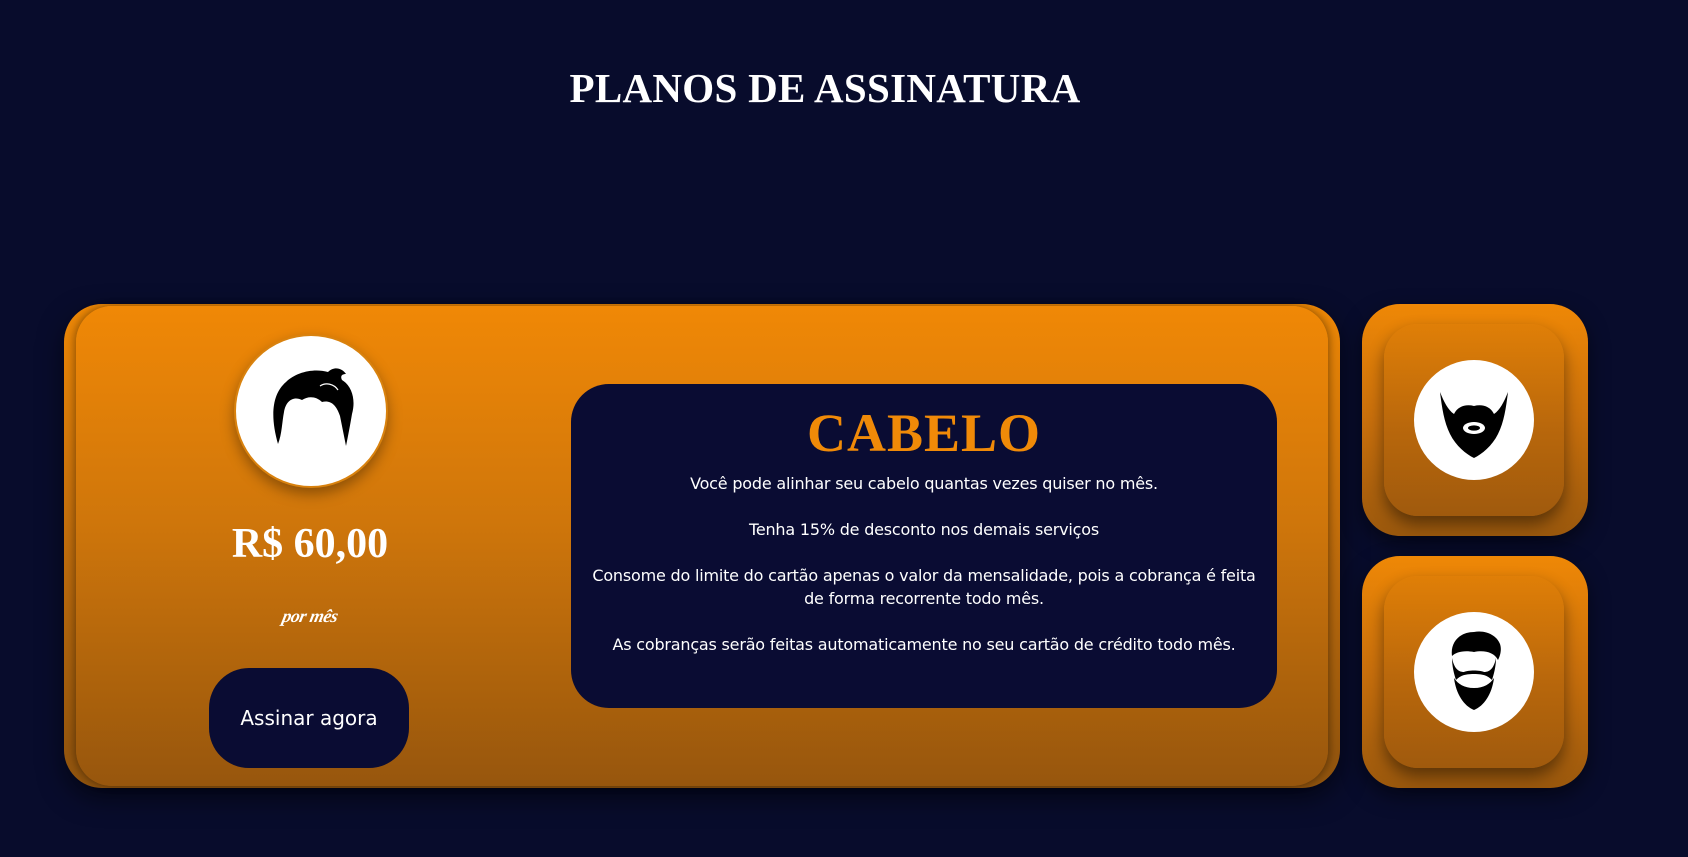 The height and width of the screenshot is (857, 1688). Describe the element at coordinates (924, 433) in the screenshot. I see `plan-name: CABELO` at that location.